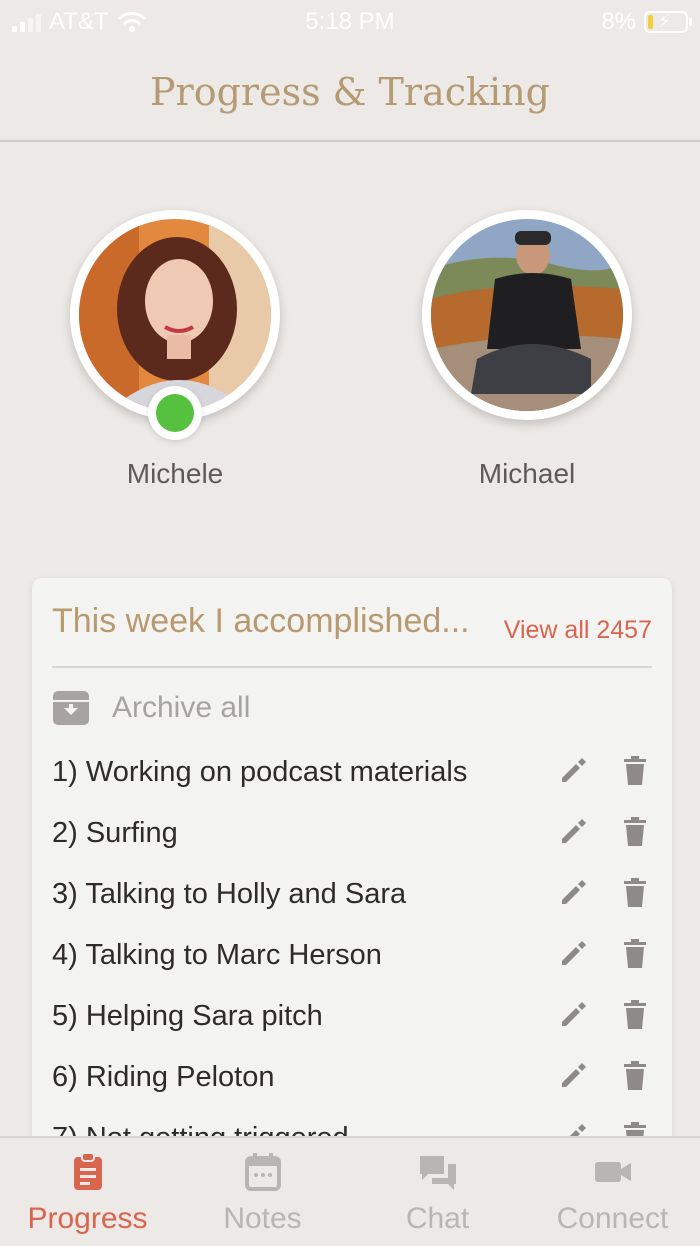  What do you see at coordinates (175, 413) in the screenshot?
I see `online-status-indicator` at bounding box center [175, 413].